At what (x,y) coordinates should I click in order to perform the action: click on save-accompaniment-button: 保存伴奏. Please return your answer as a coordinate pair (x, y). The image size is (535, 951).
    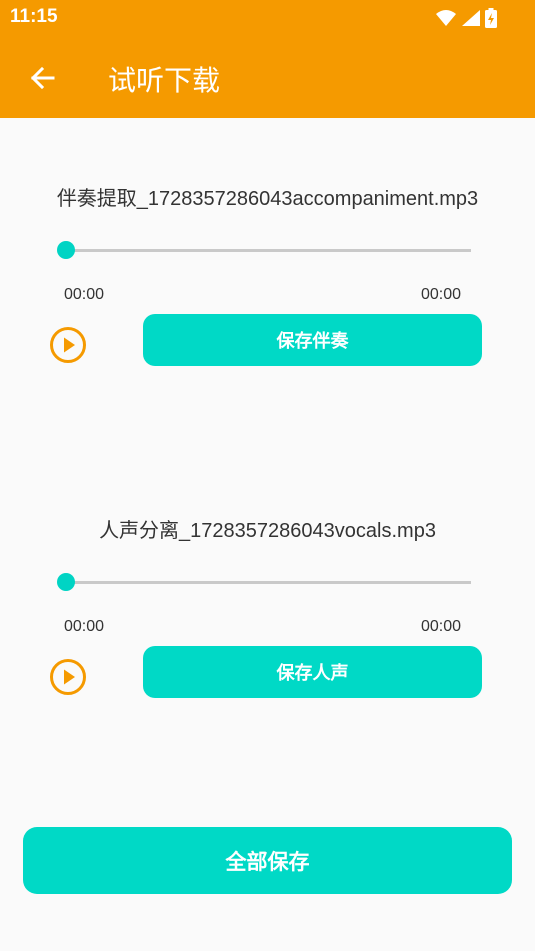
    Looking at the image, I should click on (312, 340).